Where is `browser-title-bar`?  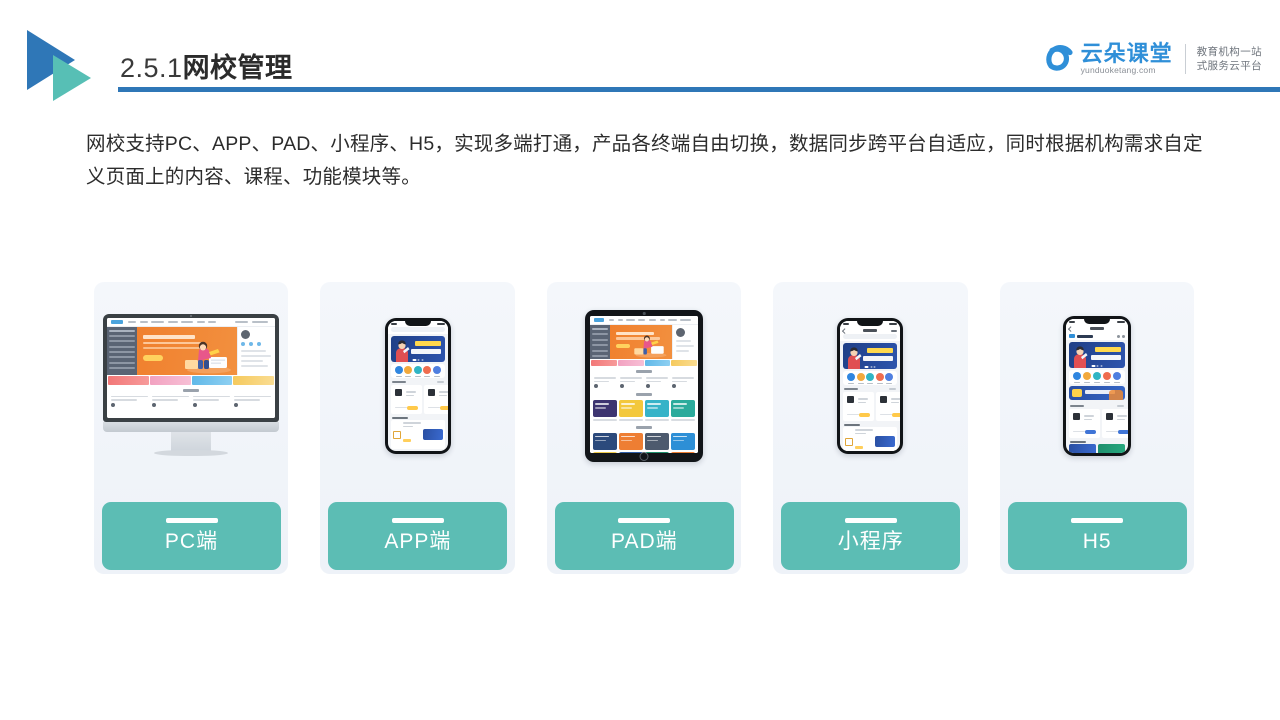 browser-title-bar is located at coordinates (1096, 328).